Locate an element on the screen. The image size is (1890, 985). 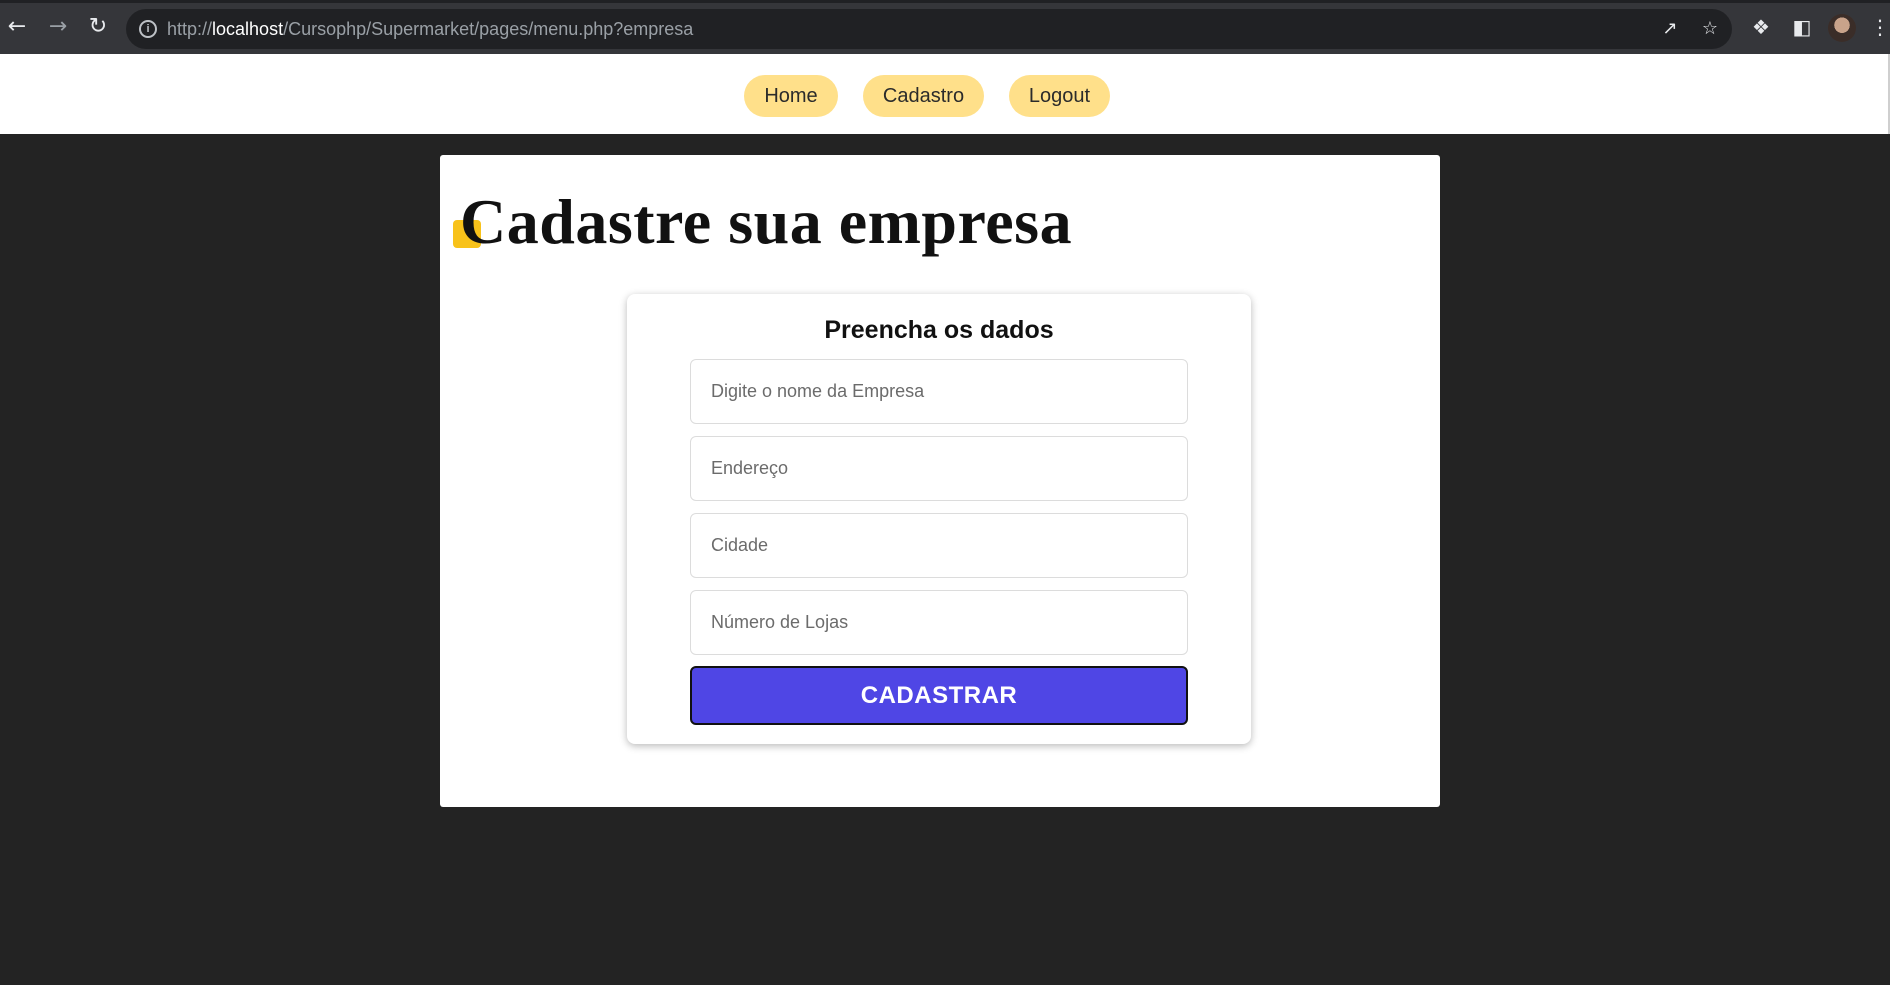
company-name-input is located at coordinates (939, 391).